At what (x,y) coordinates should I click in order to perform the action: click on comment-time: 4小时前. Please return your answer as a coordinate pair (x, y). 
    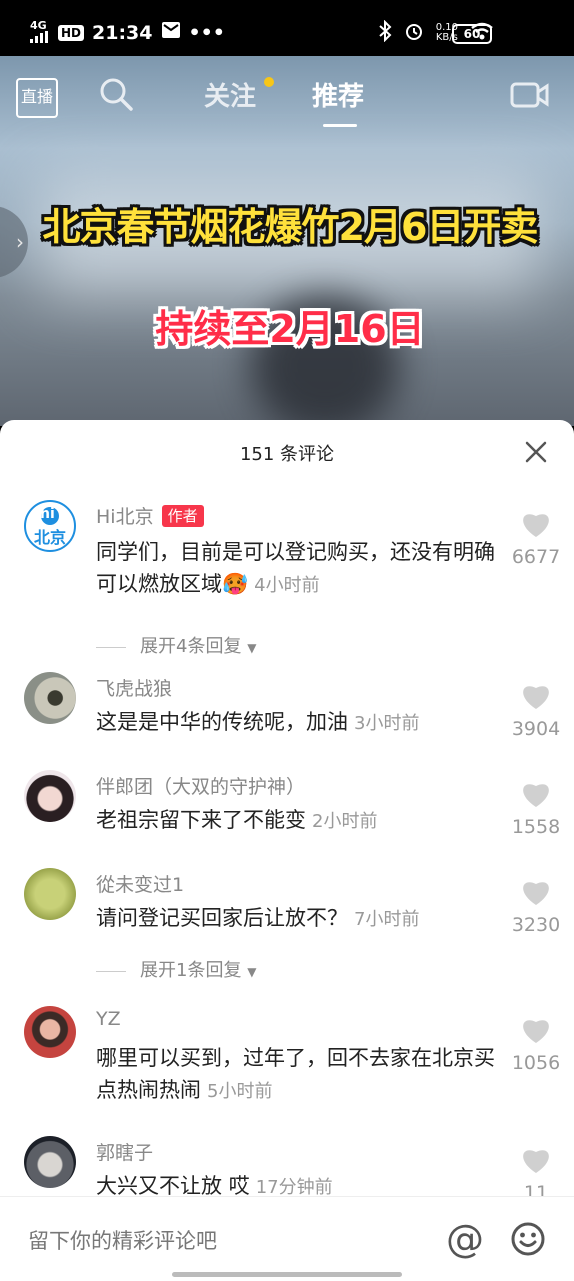
    Looking at the image, I should click on (287, 585).